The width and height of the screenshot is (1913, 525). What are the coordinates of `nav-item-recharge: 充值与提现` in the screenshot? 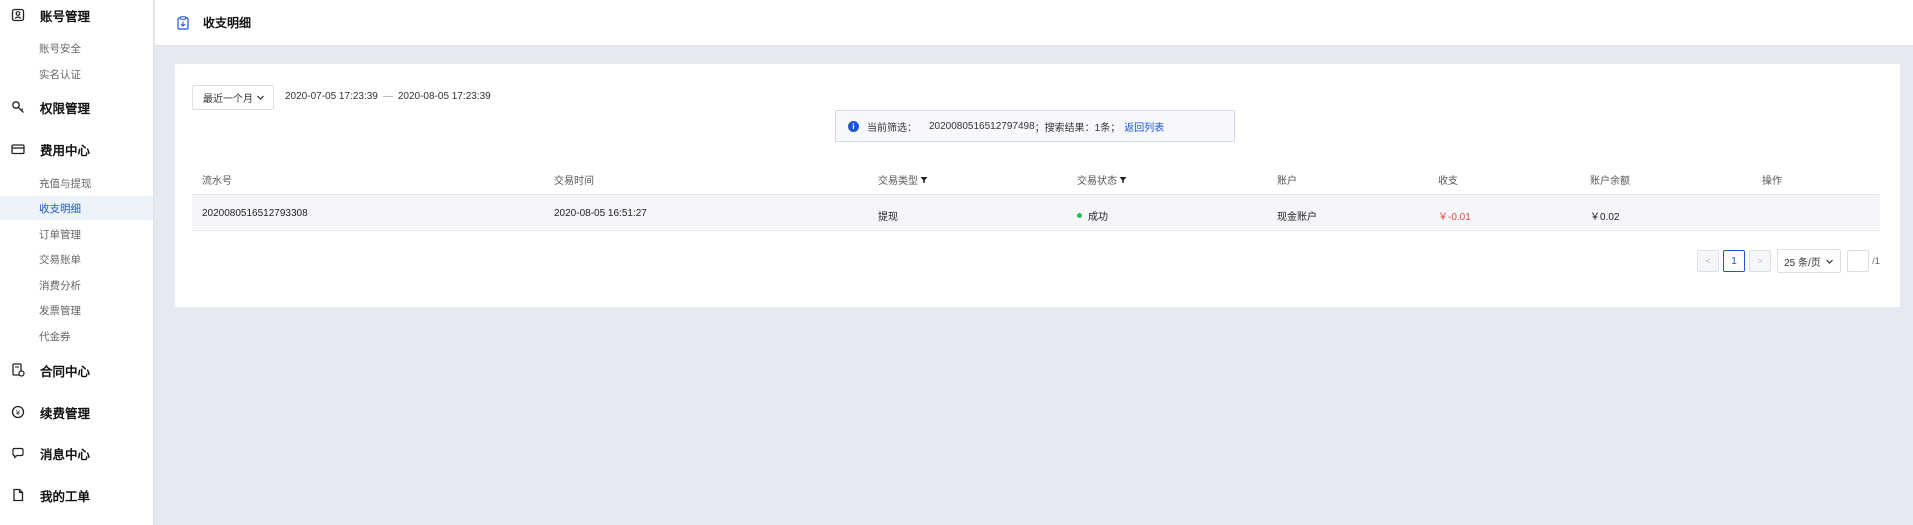 It's located at (76, 183).